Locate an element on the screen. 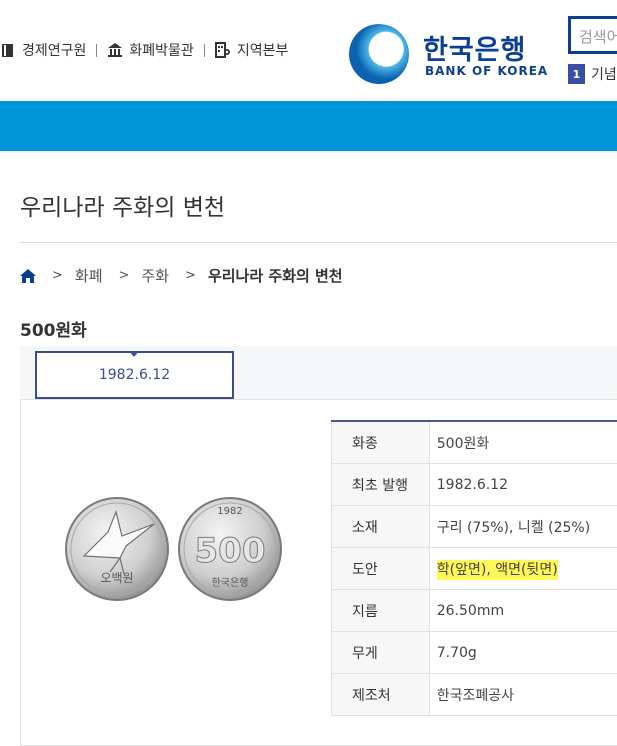  spec-label: 도안 is located at coordinates (381, 569).